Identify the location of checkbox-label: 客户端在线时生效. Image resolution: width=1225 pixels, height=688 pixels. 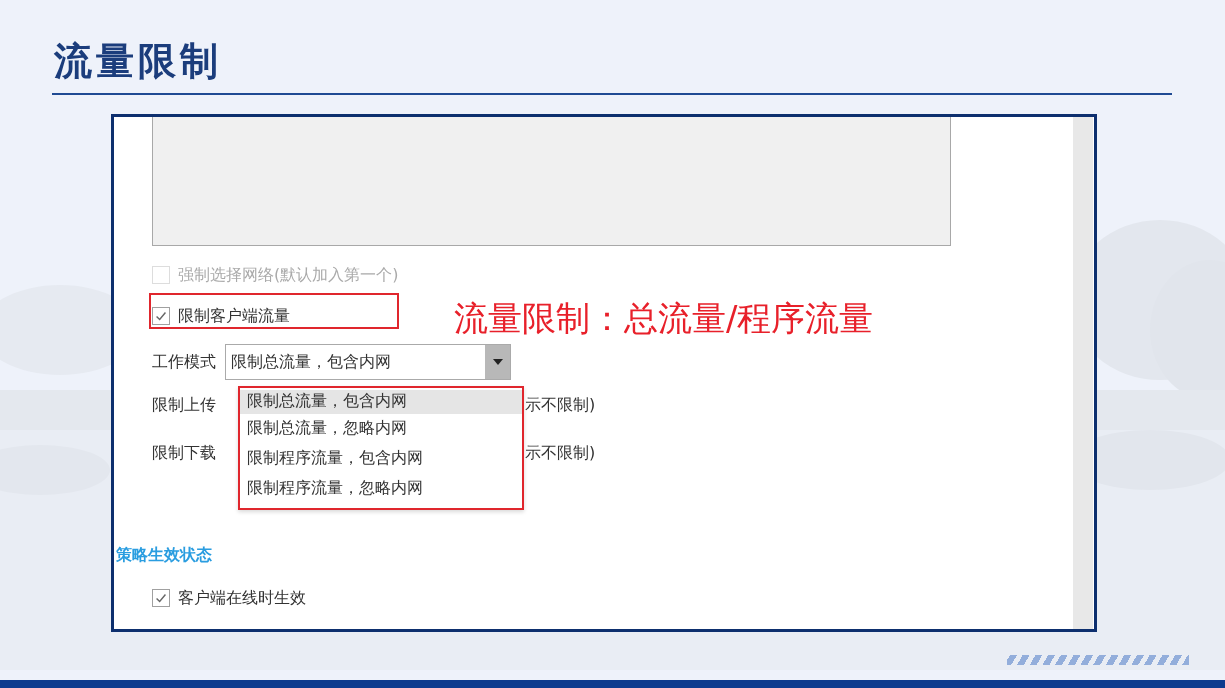
(242, 598).